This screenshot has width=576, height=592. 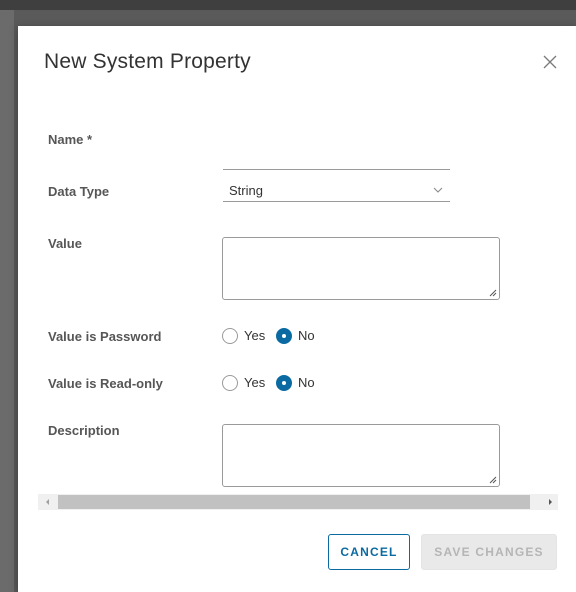 I want to click on password-no-radio, so click(x=284, y=336).